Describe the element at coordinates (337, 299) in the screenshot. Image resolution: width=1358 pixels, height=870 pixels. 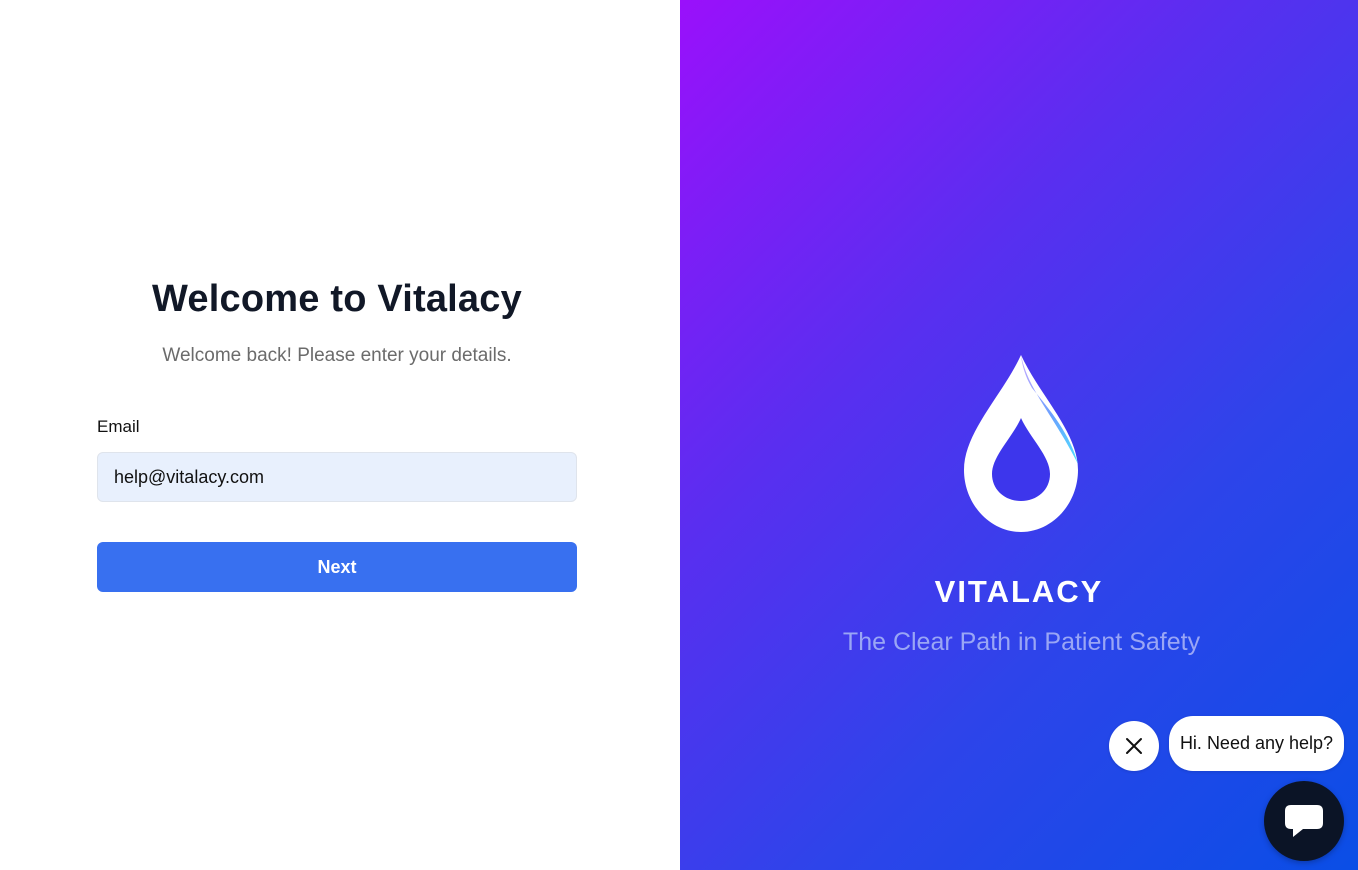
I see `page-title: Welcome to Vitalacy` at that location.